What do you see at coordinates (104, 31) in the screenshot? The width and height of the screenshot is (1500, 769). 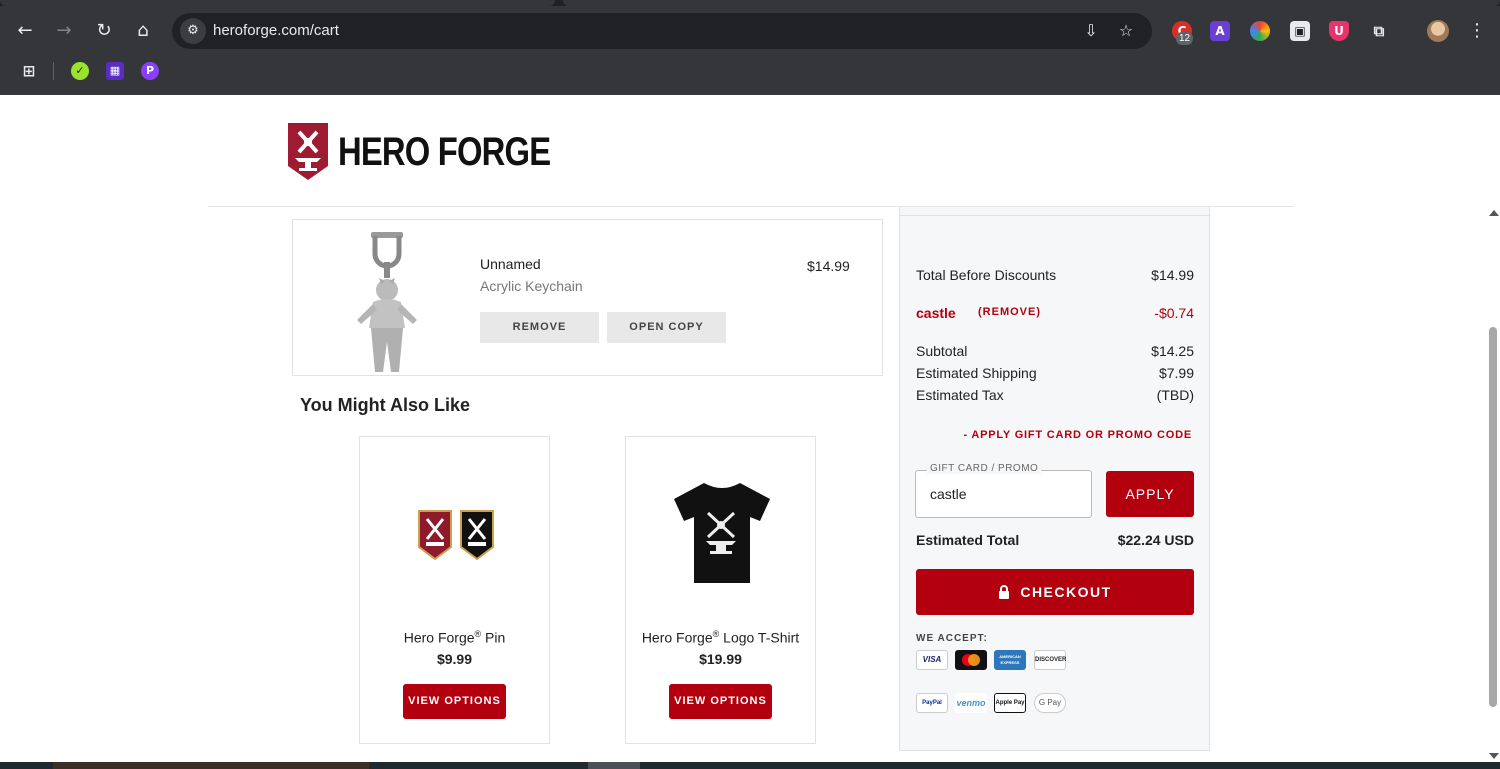 I see `reload-icon: ↻` at bounding box center [104, 31].